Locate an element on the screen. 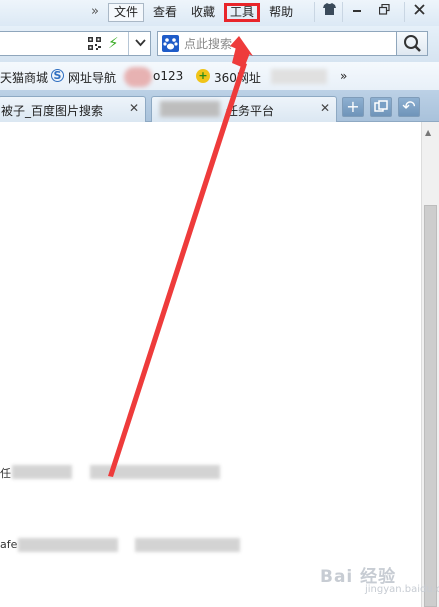 This screenshot has width=439, height=607. address-bar: ⚡ is located at coordinates (75, 43).